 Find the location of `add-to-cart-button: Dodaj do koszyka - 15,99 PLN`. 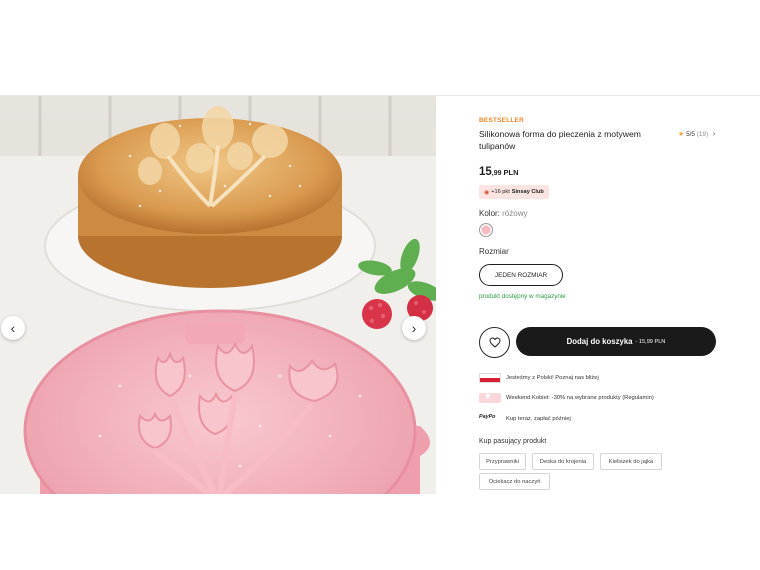

add-to-cart-button: Dodaj do koszyka - 15,99 PLN is located at coordinates (616, 341).